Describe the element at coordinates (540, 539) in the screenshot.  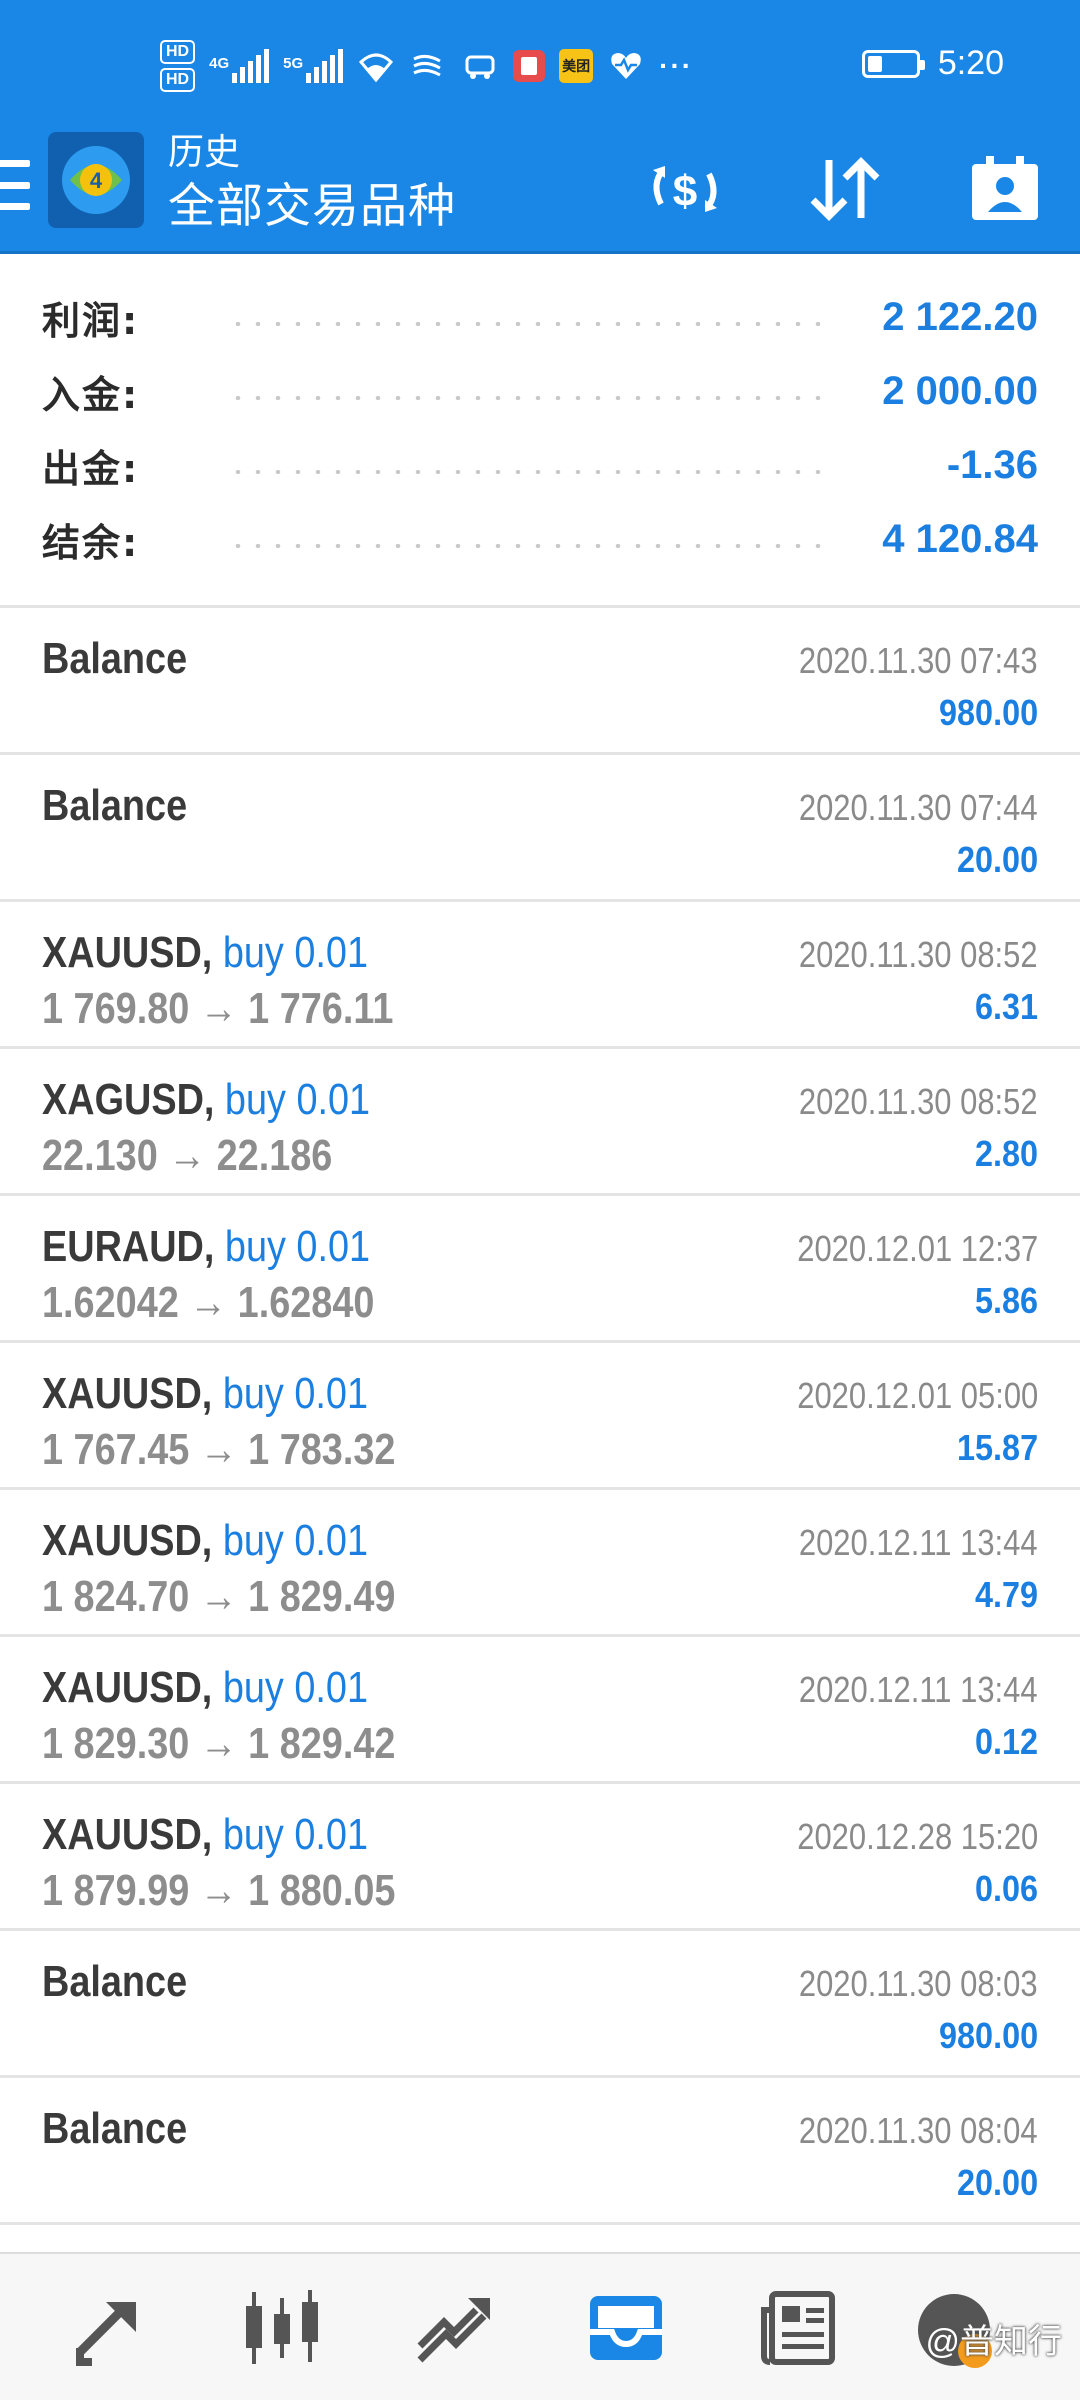
I see `summary-row-balance: 结余: 4 120.84` at that location.